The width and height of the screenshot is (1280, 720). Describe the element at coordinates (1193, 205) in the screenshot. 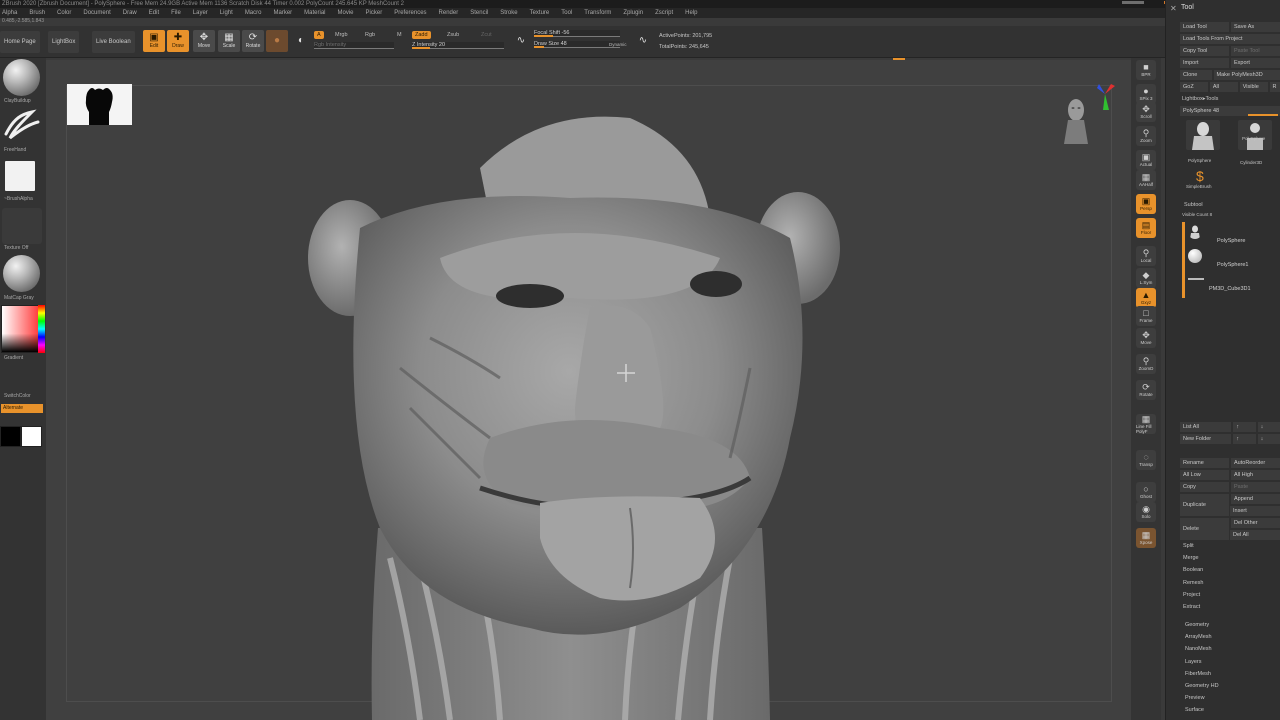

I see `subtool-section-title: Subtool` at that location.